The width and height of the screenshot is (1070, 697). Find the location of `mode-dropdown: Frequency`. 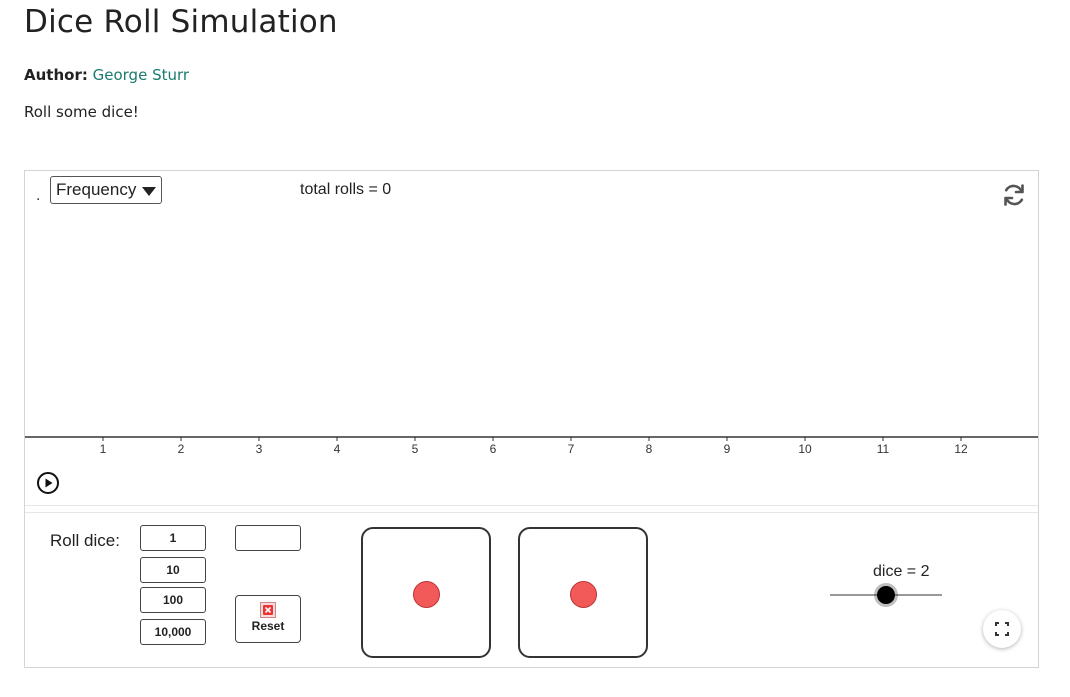

mode-dropdown: Frequency is located at coordinates (106, 190).